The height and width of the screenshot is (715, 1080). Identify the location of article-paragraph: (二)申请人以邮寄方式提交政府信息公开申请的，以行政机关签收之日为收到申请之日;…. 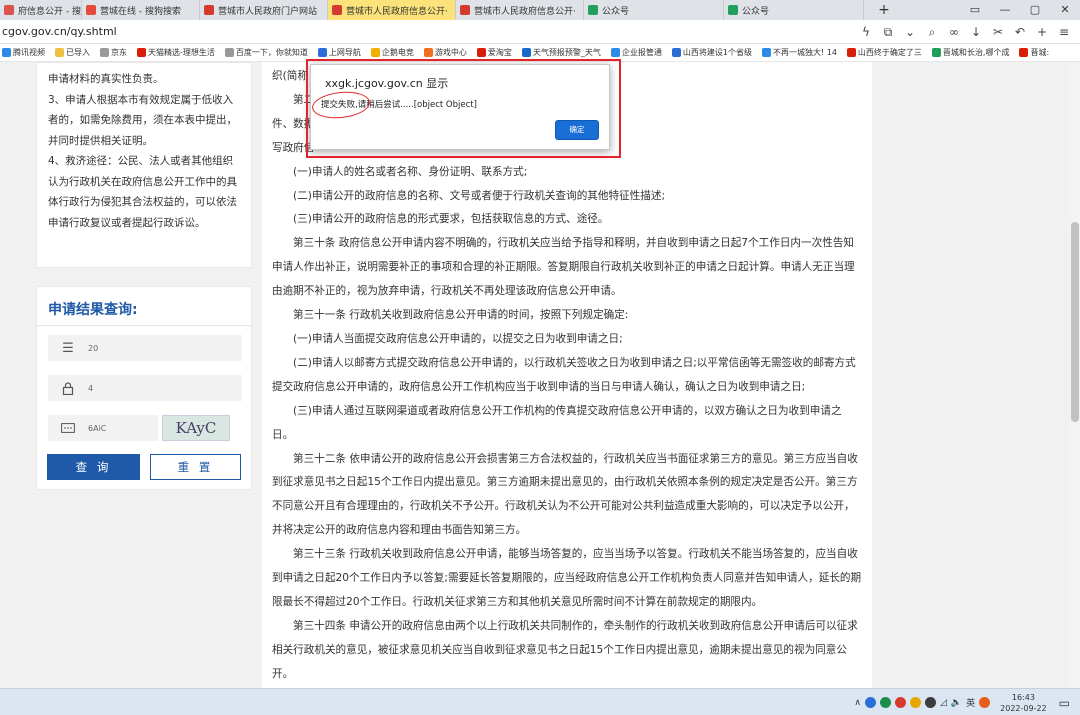
(564, 374).